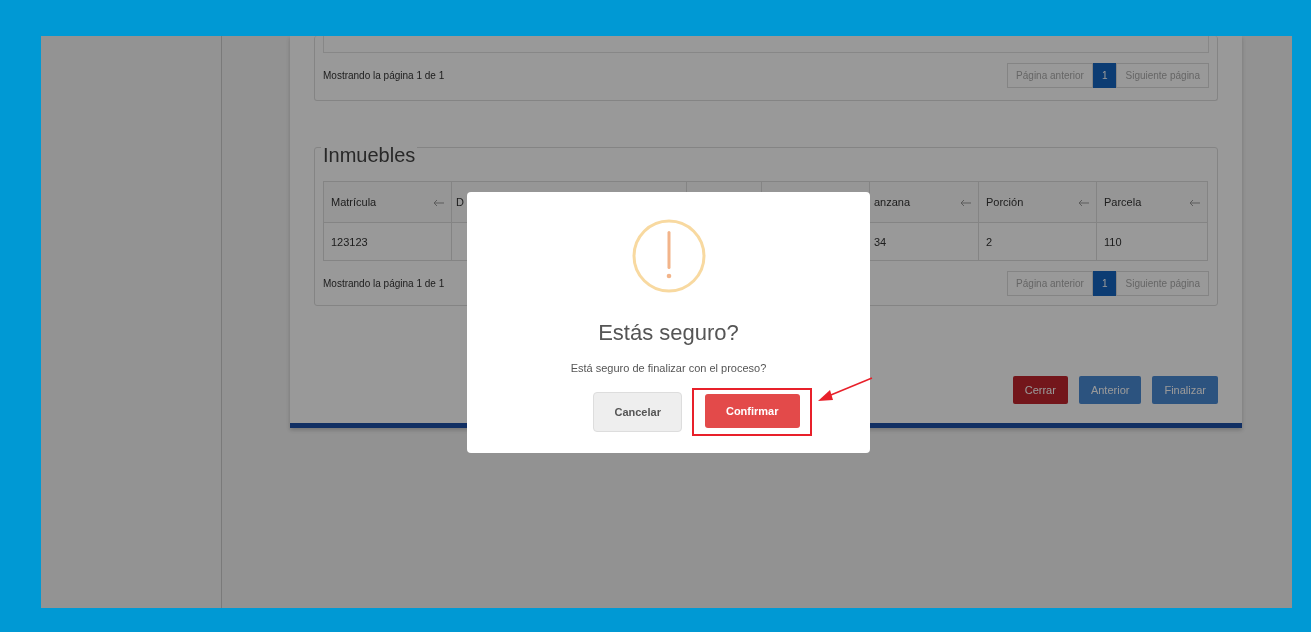 The image size is (1311, 632). I want to click on dialog-message: Está seguro de finalizar con el proceso?, so click(668, 368).